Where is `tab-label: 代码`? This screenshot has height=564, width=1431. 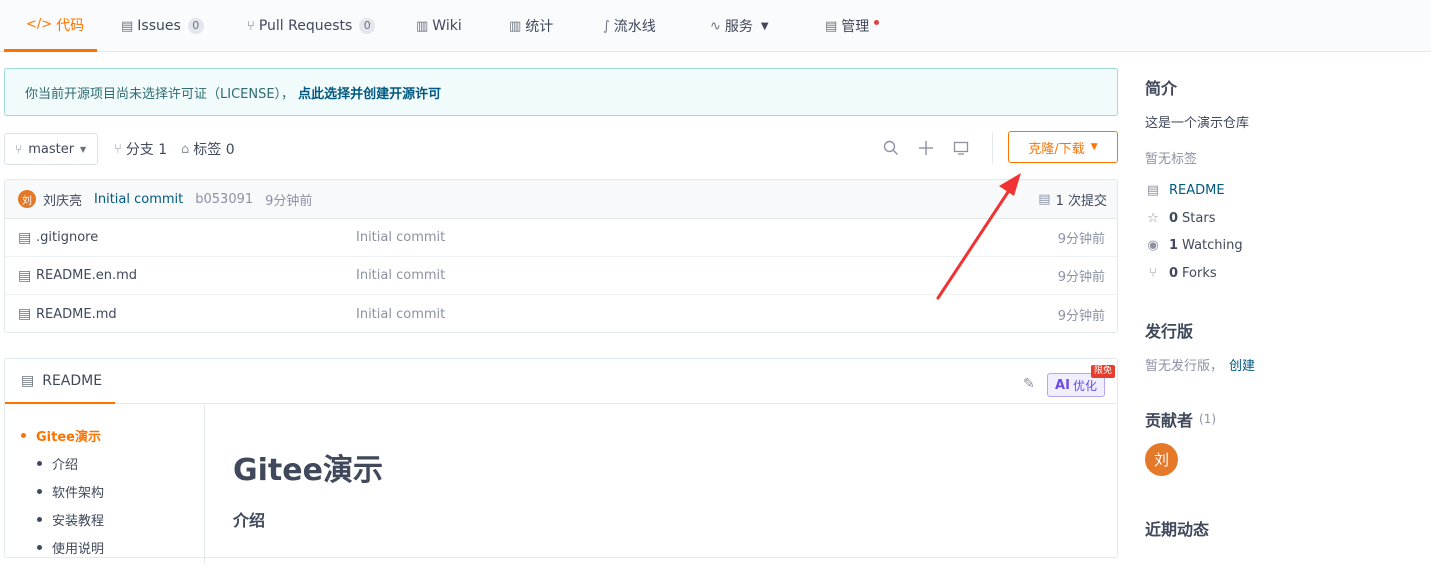
tab-label: 代码 is located at coordinates (70, 25).